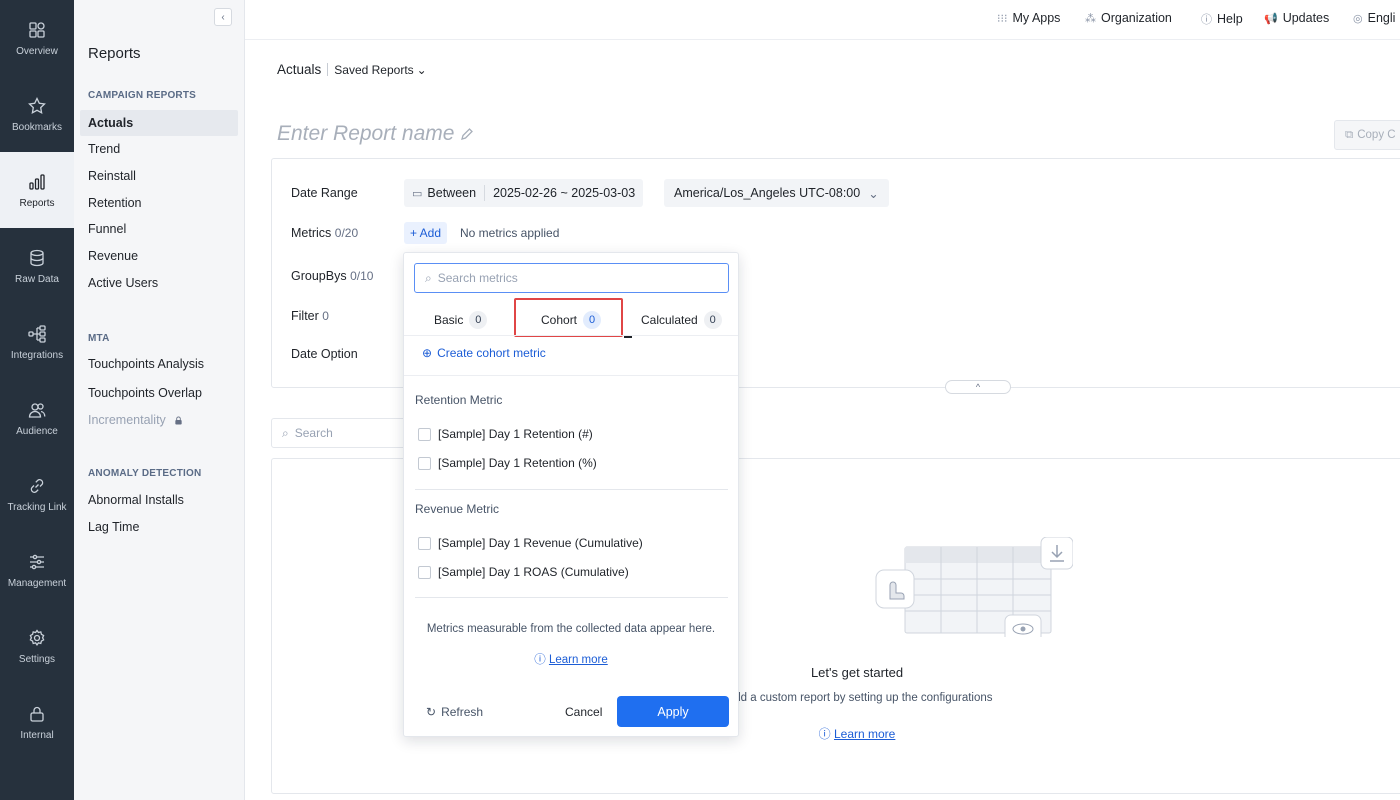 The height and width of the screenshot is (800, 1400). What do you see at coordinates (325, 233) in the screenshot?
I see `metrics-label: Metrics 0/20` at bounding box center [325, 233].